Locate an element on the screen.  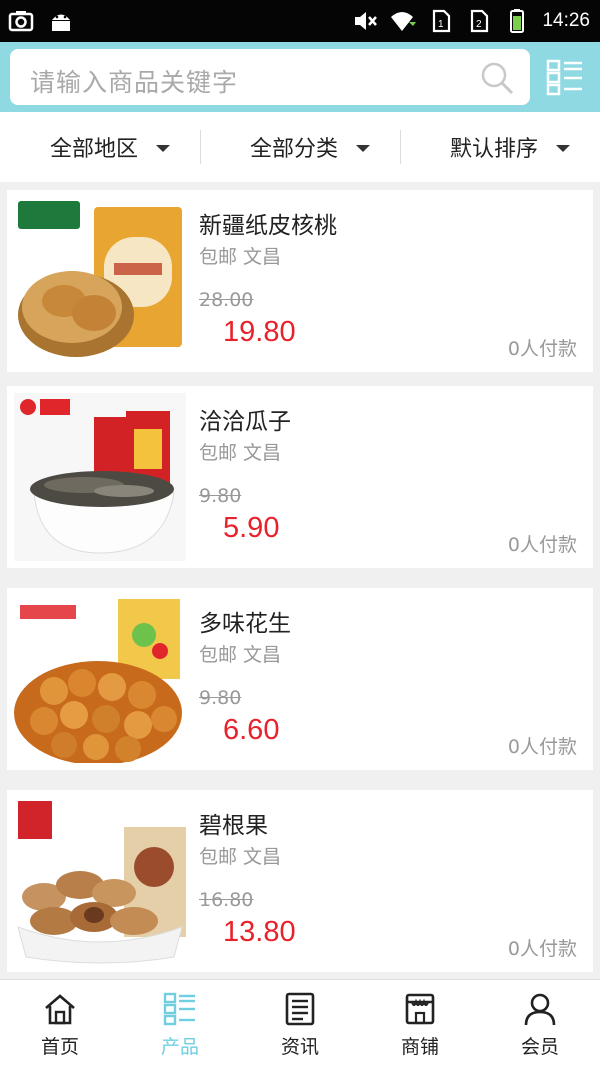
product-grid-icon is located at coordinates (179, 1009).